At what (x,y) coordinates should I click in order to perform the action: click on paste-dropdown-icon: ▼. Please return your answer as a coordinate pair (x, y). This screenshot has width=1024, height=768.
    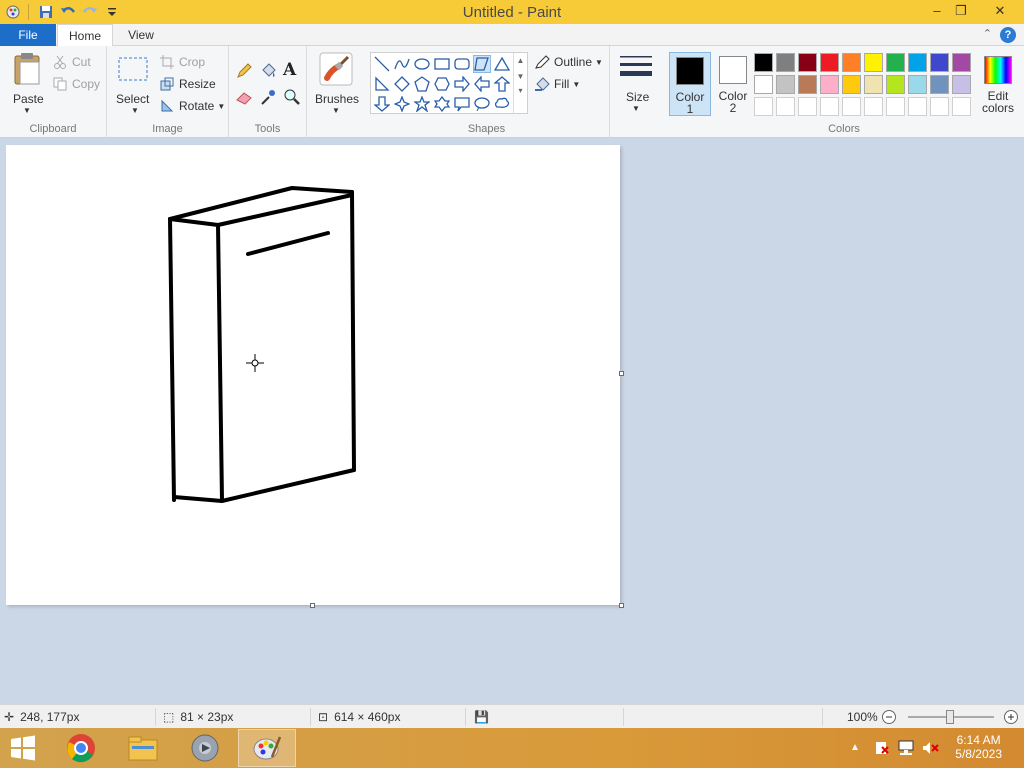
    Looking at the image, I should click on (27, 110).